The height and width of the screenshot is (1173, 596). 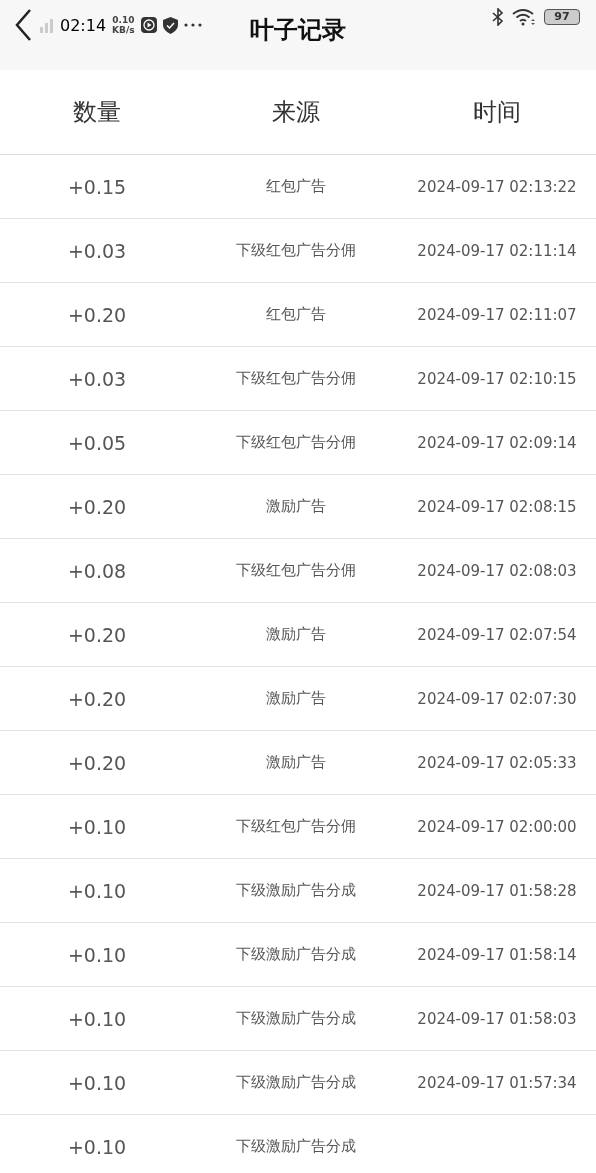 What do you see at coordinates (497, 954) in the screenshot?
I see `time-cell-text: 2024-09-17 01:58:14` at bounding box center [497, 954].